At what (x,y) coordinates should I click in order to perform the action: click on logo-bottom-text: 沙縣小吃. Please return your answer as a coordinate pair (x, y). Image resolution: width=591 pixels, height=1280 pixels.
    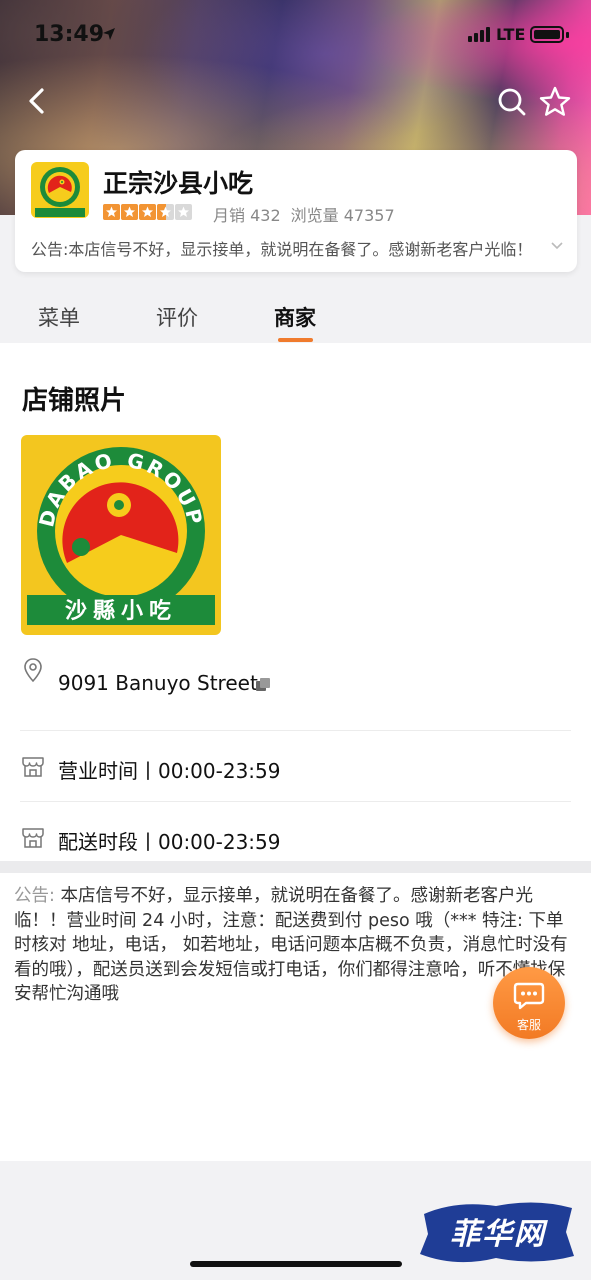
    Looking at the image, I should click on (121, 611).